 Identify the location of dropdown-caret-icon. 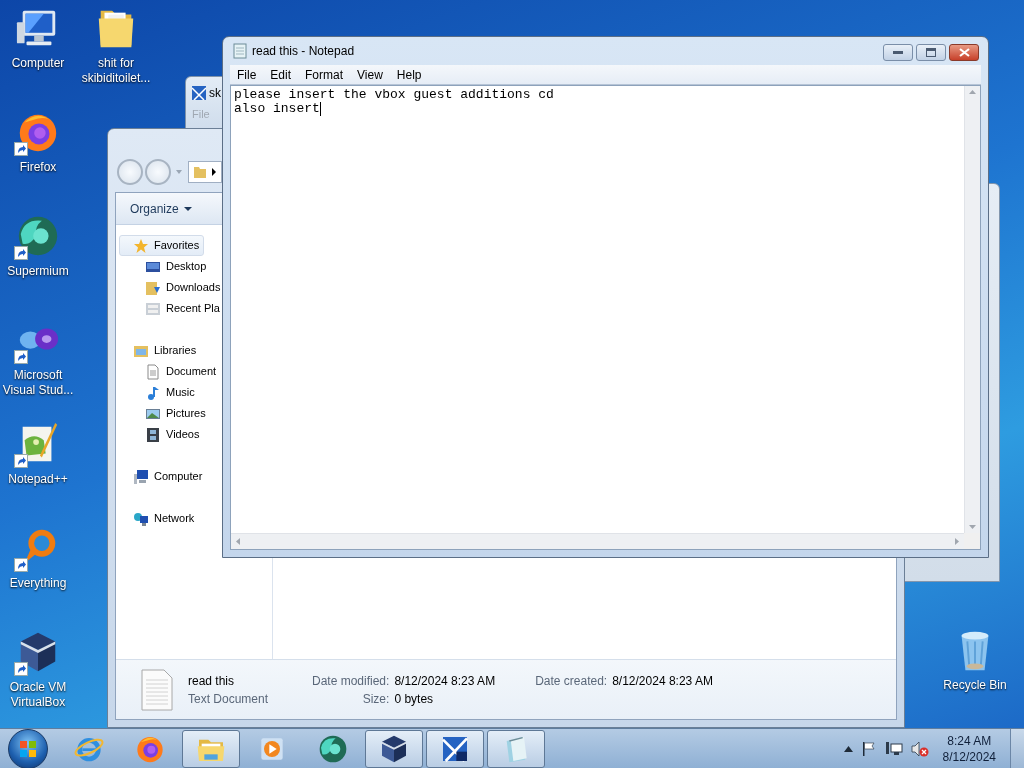
(179, 172).